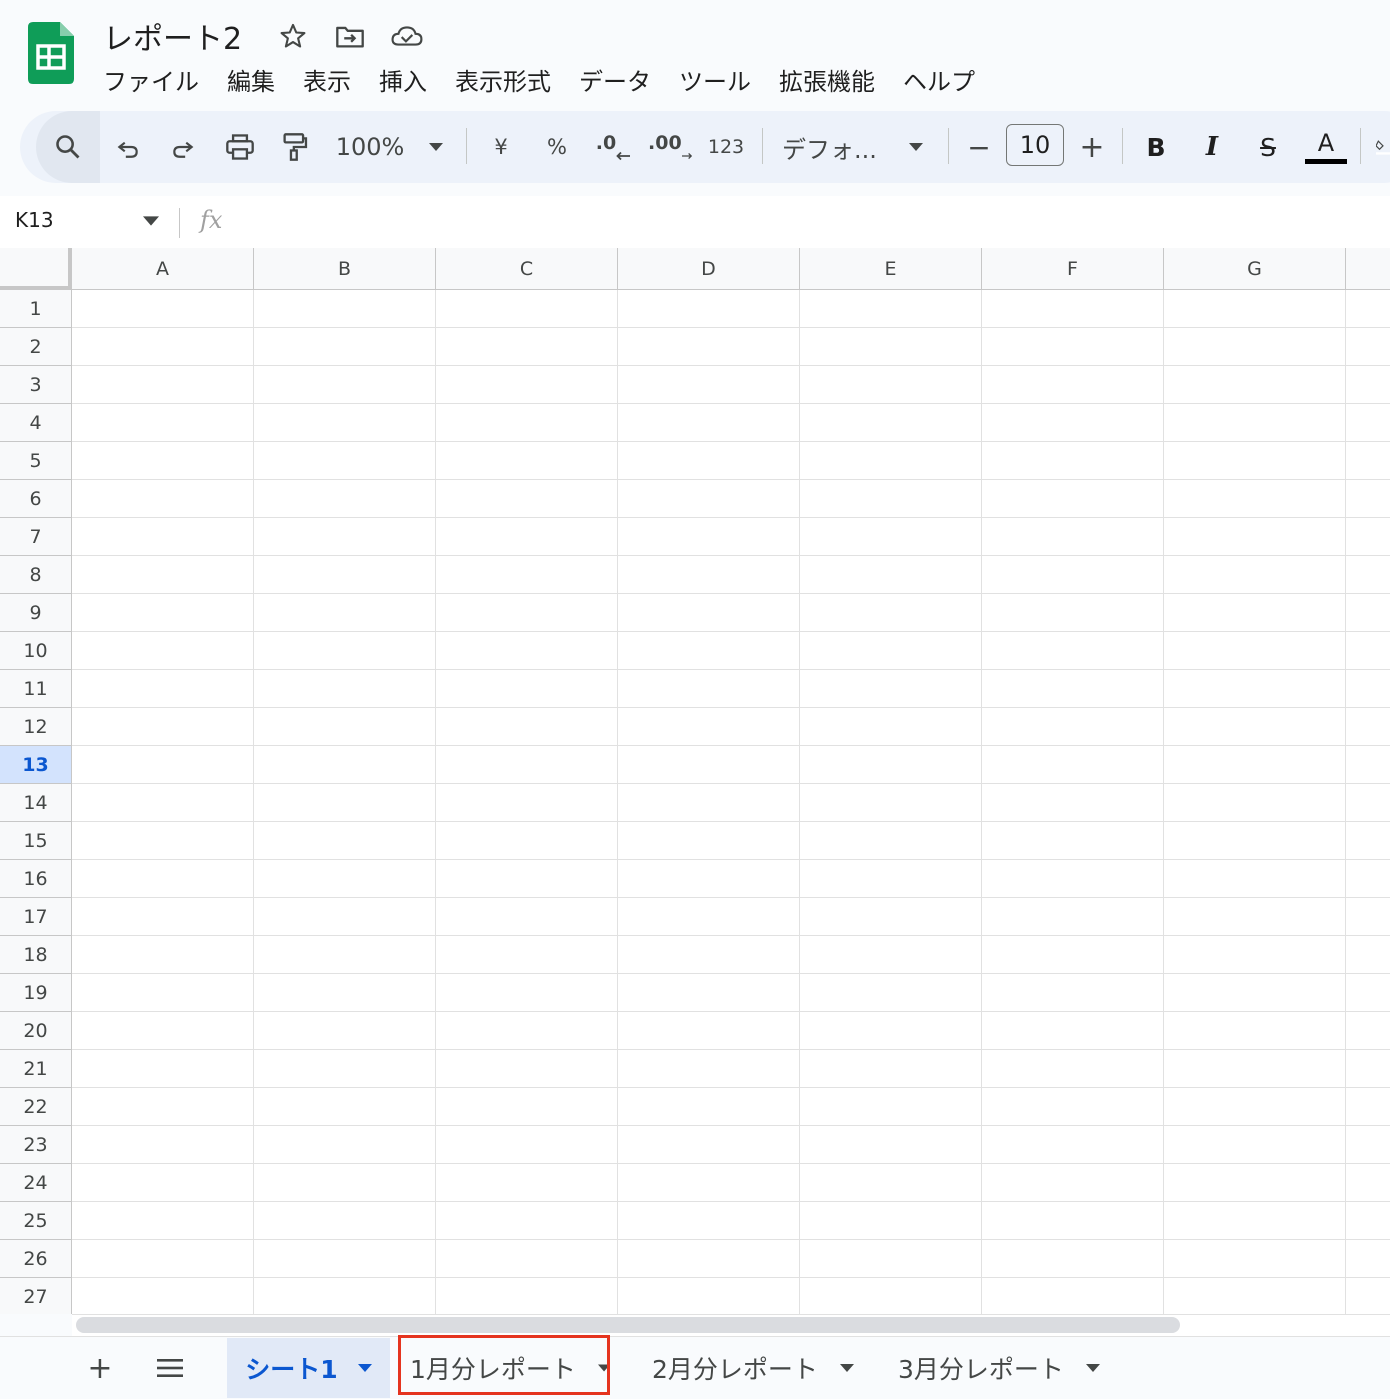  I want to click on font-dropdown-icon, so click(916, 147).